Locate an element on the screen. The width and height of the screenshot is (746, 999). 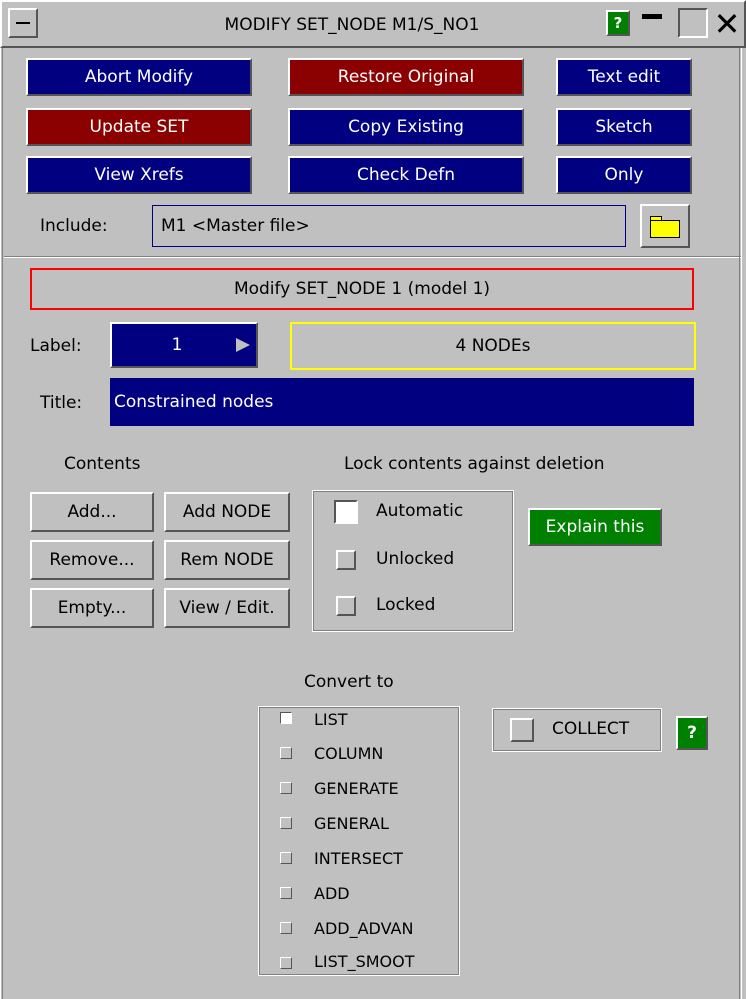
divider is located at coordinates (373, 257).